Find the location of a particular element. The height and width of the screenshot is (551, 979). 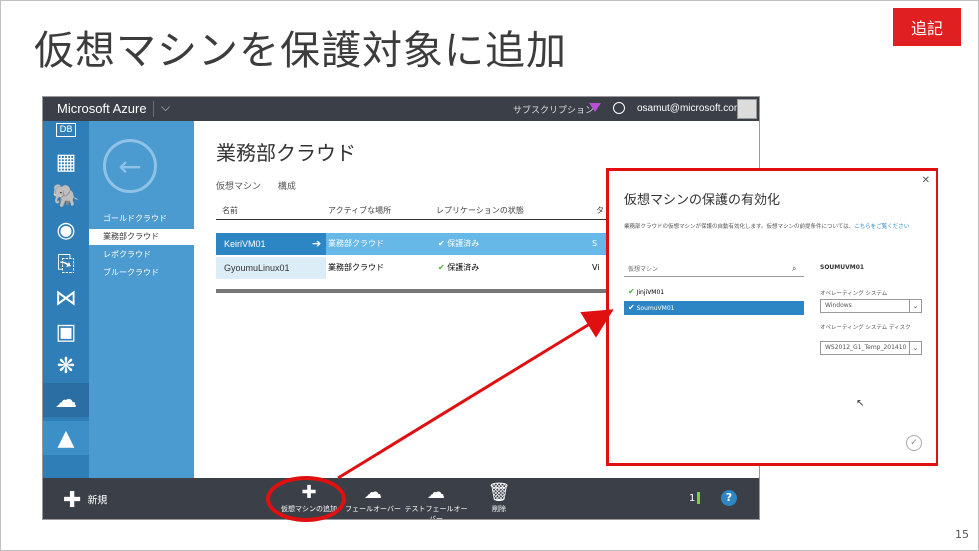

vm-extra: S is located at coordinates (595, 243).